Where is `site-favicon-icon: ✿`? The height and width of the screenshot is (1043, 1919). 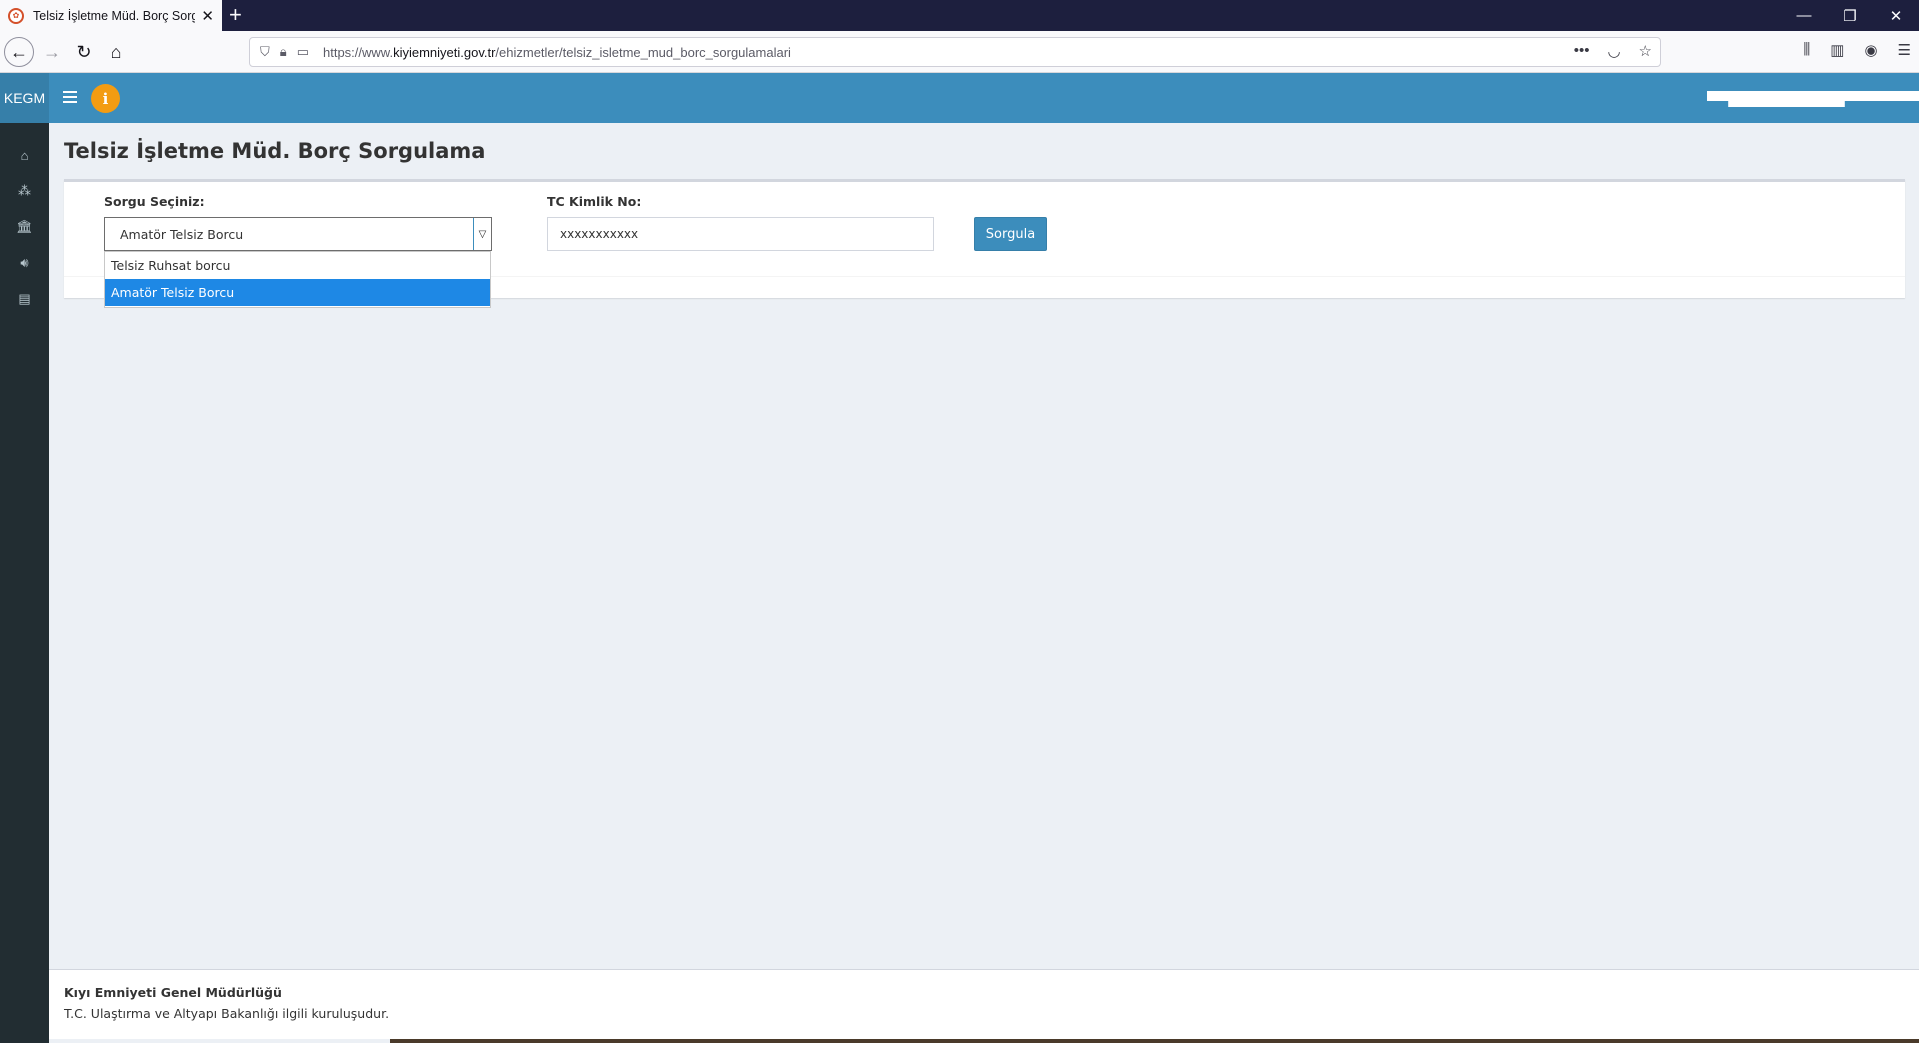 site-favicon-icon: ✿ is located at coordinates (16, 15).